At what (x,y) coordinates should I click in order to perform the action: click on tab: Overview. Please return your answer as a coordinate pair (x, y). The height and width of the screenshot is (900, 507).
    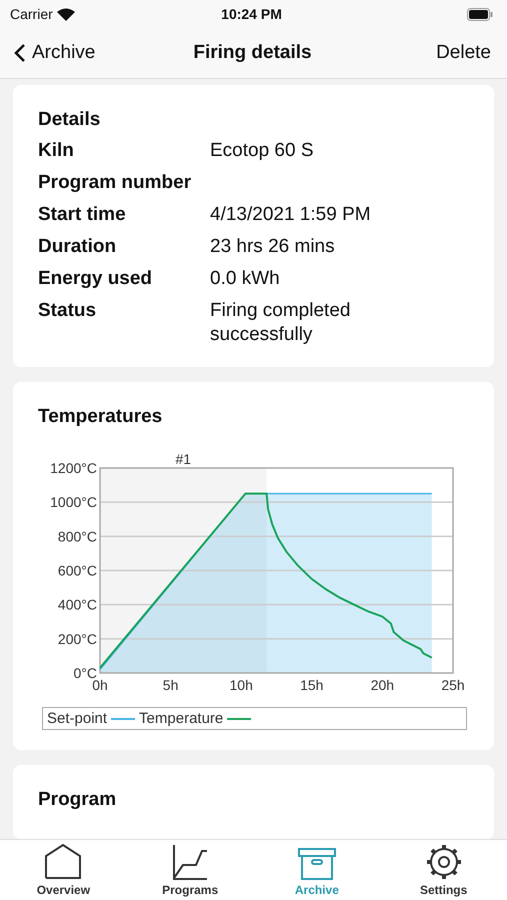
    Looking at the image, I should click on (63, 870).